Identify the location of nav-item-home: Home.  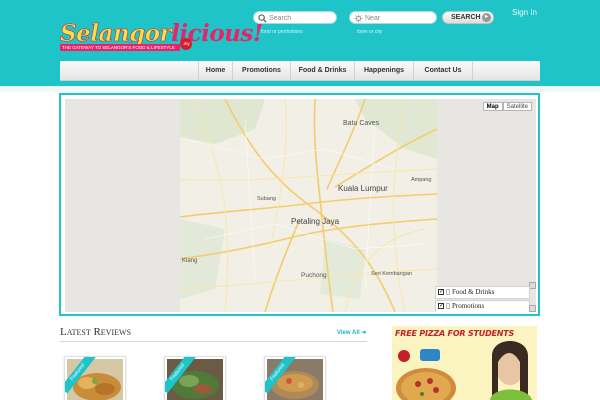
(215, 71).